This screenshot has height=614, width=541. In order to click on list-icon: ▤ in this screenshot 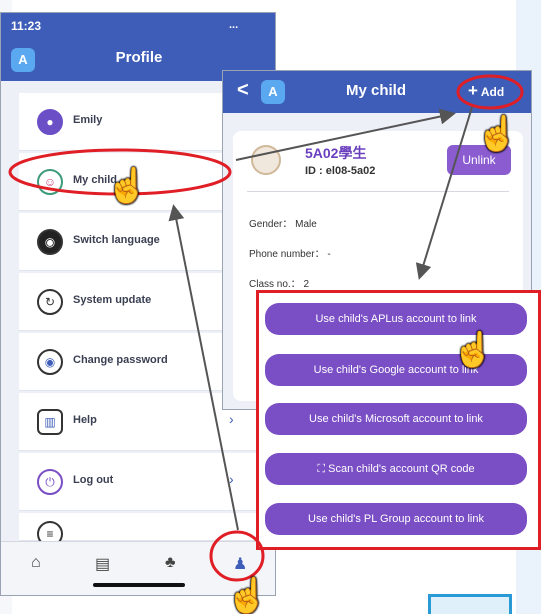, I will do `click(102, 564)`.